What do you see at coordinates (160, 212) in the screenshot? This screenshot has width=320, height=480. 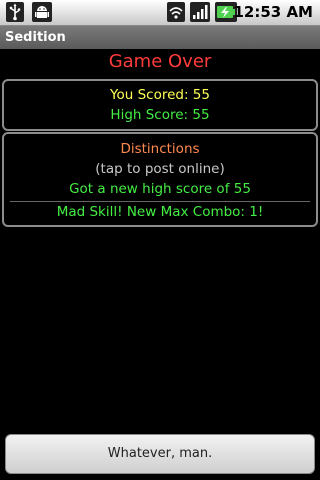 I see `distinction-item: Mad Skill! New Max Combo: 1!` at bounding box center [160, 212].